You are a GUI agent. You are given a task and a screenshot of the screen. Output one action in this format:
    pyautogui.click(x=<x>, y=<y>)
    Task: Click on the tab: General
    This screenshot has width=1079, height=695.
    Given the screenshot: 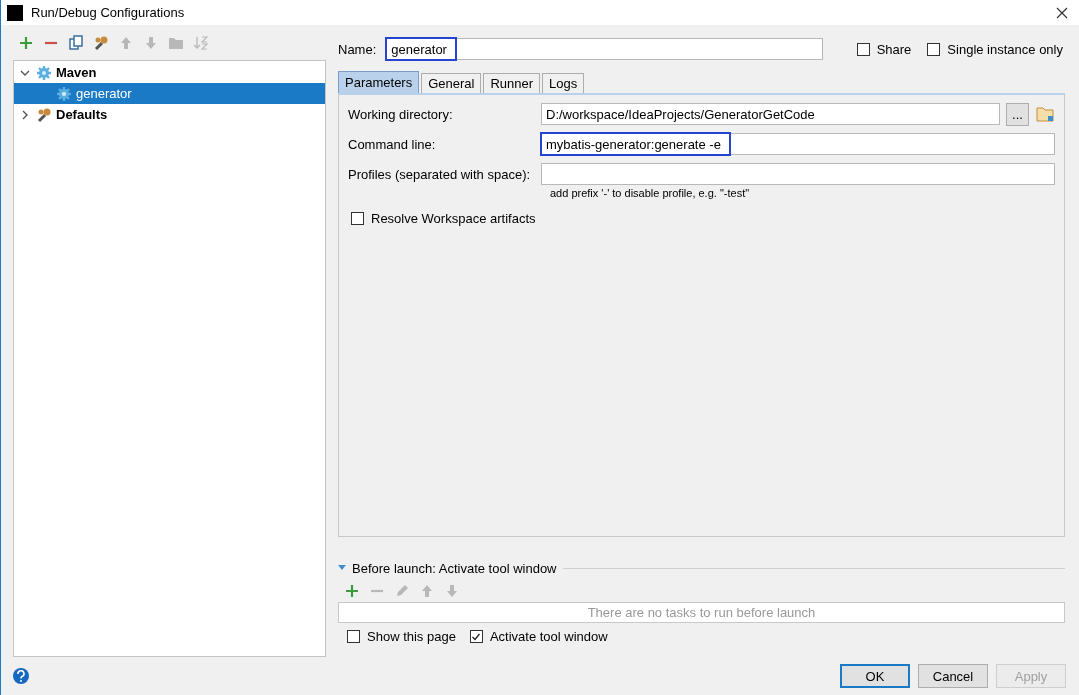 What is the action you would take?
    pyautogui.click(x=451, y=83)
    